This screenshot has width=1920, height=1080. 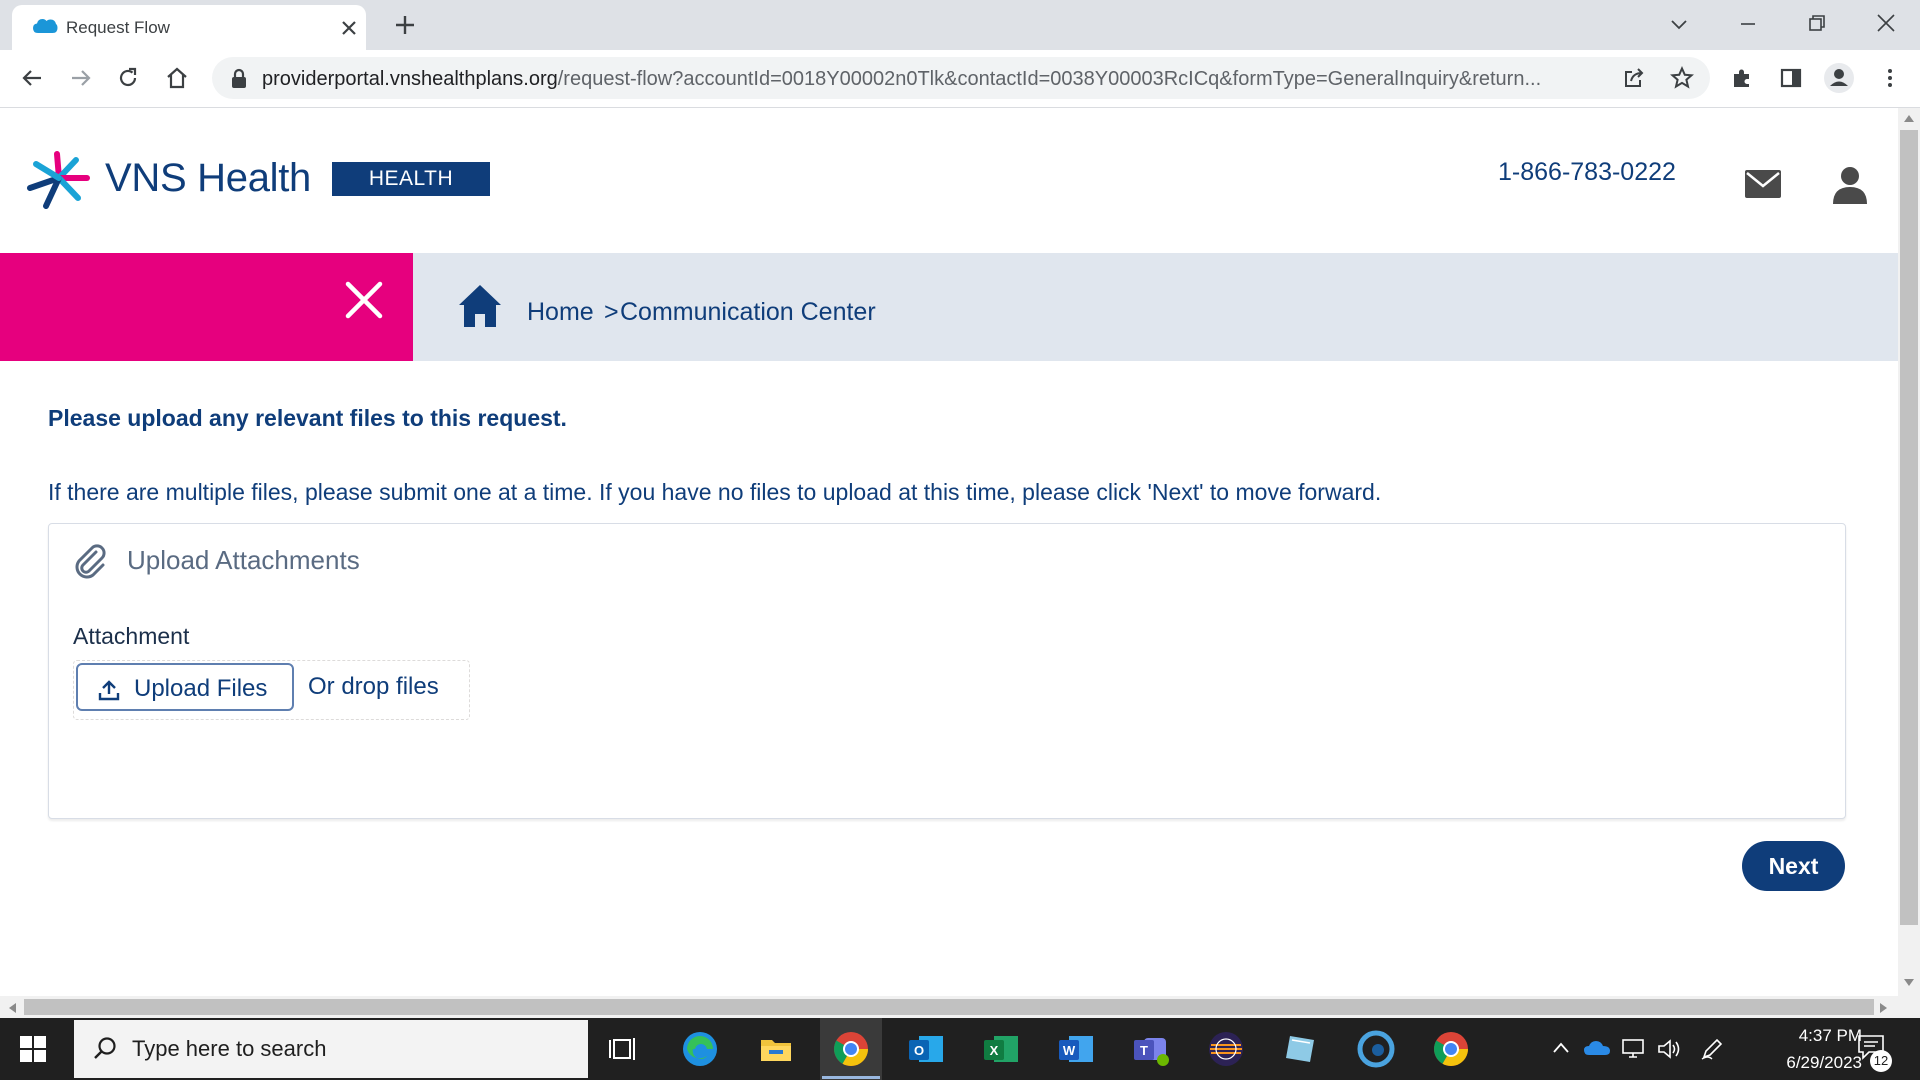 I want to click on drop-files-label: Or drop files, so click(x=373, y=686).